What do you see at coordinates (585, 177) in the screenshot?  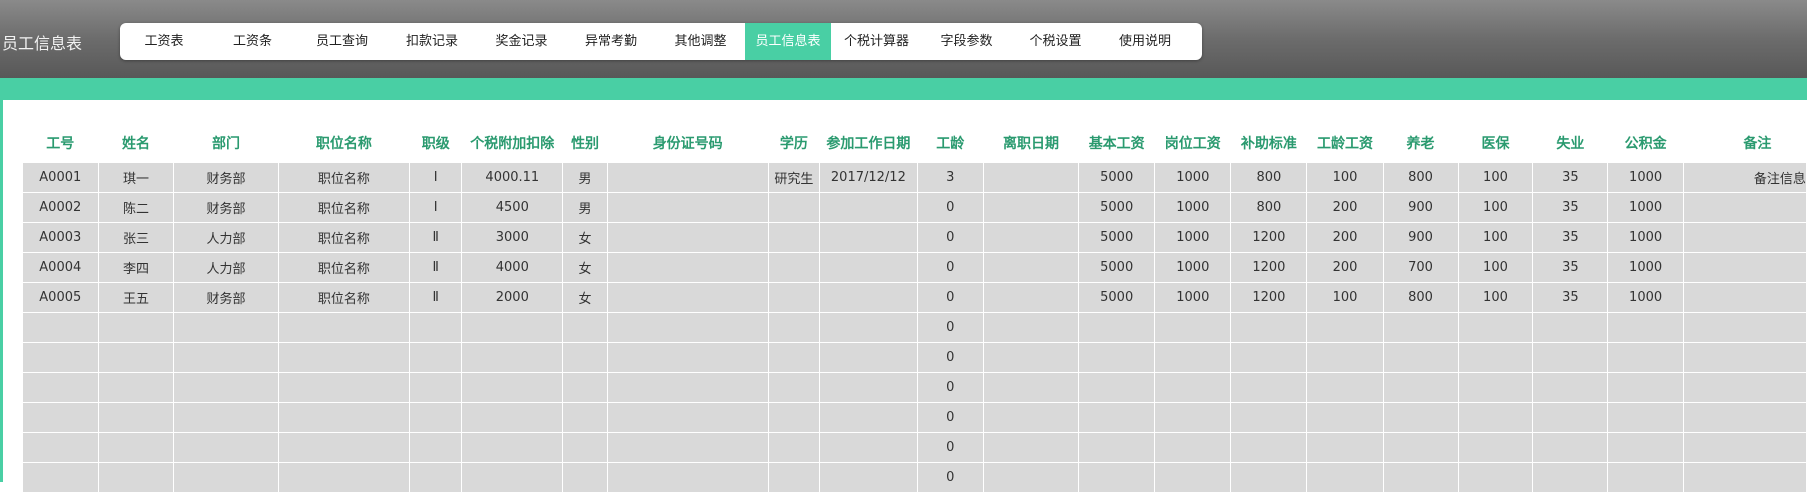 I see `table-cell: 男` at bounding box center [585, 177].